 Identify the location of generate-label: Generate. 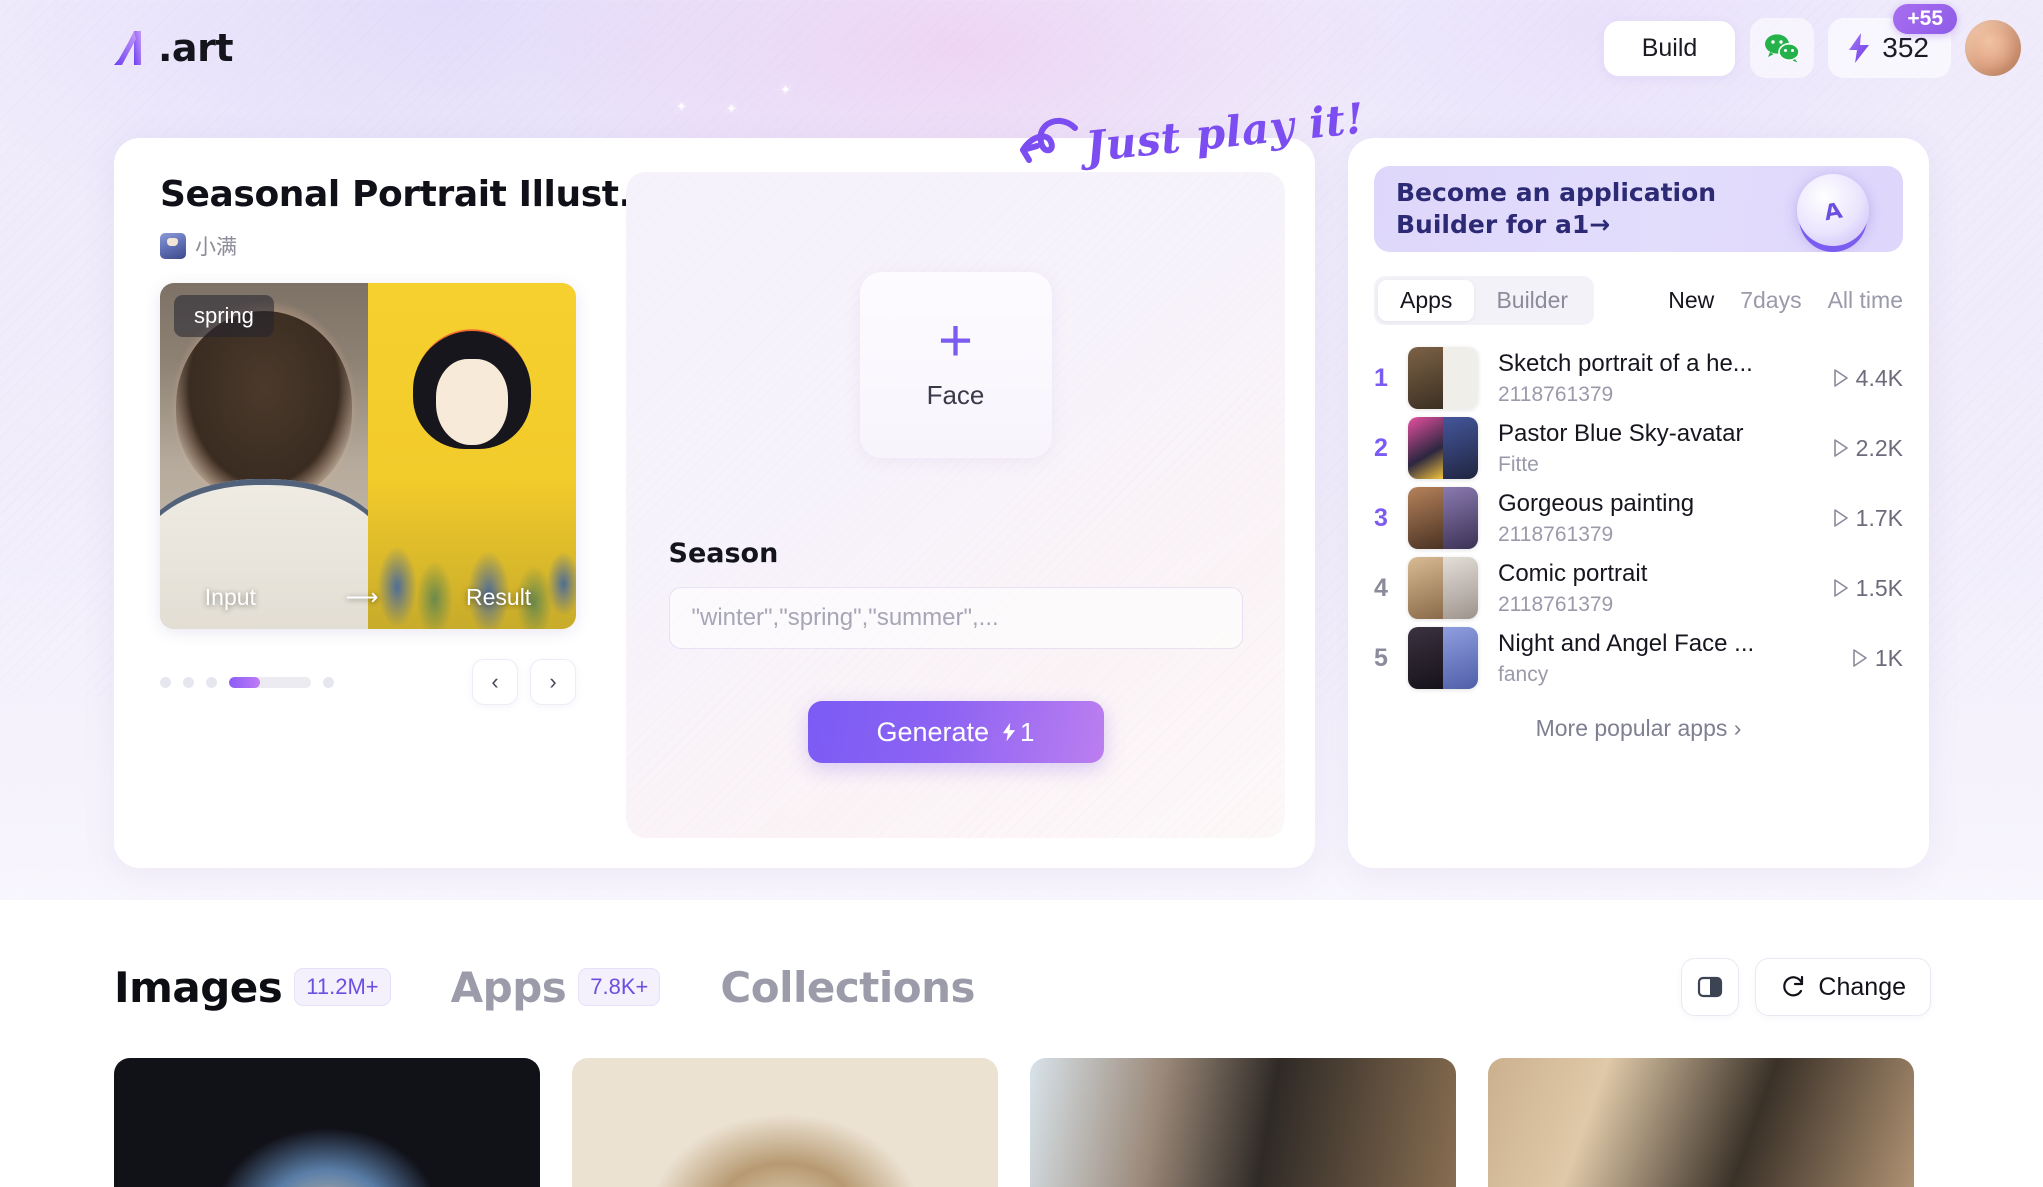
(933, 731).